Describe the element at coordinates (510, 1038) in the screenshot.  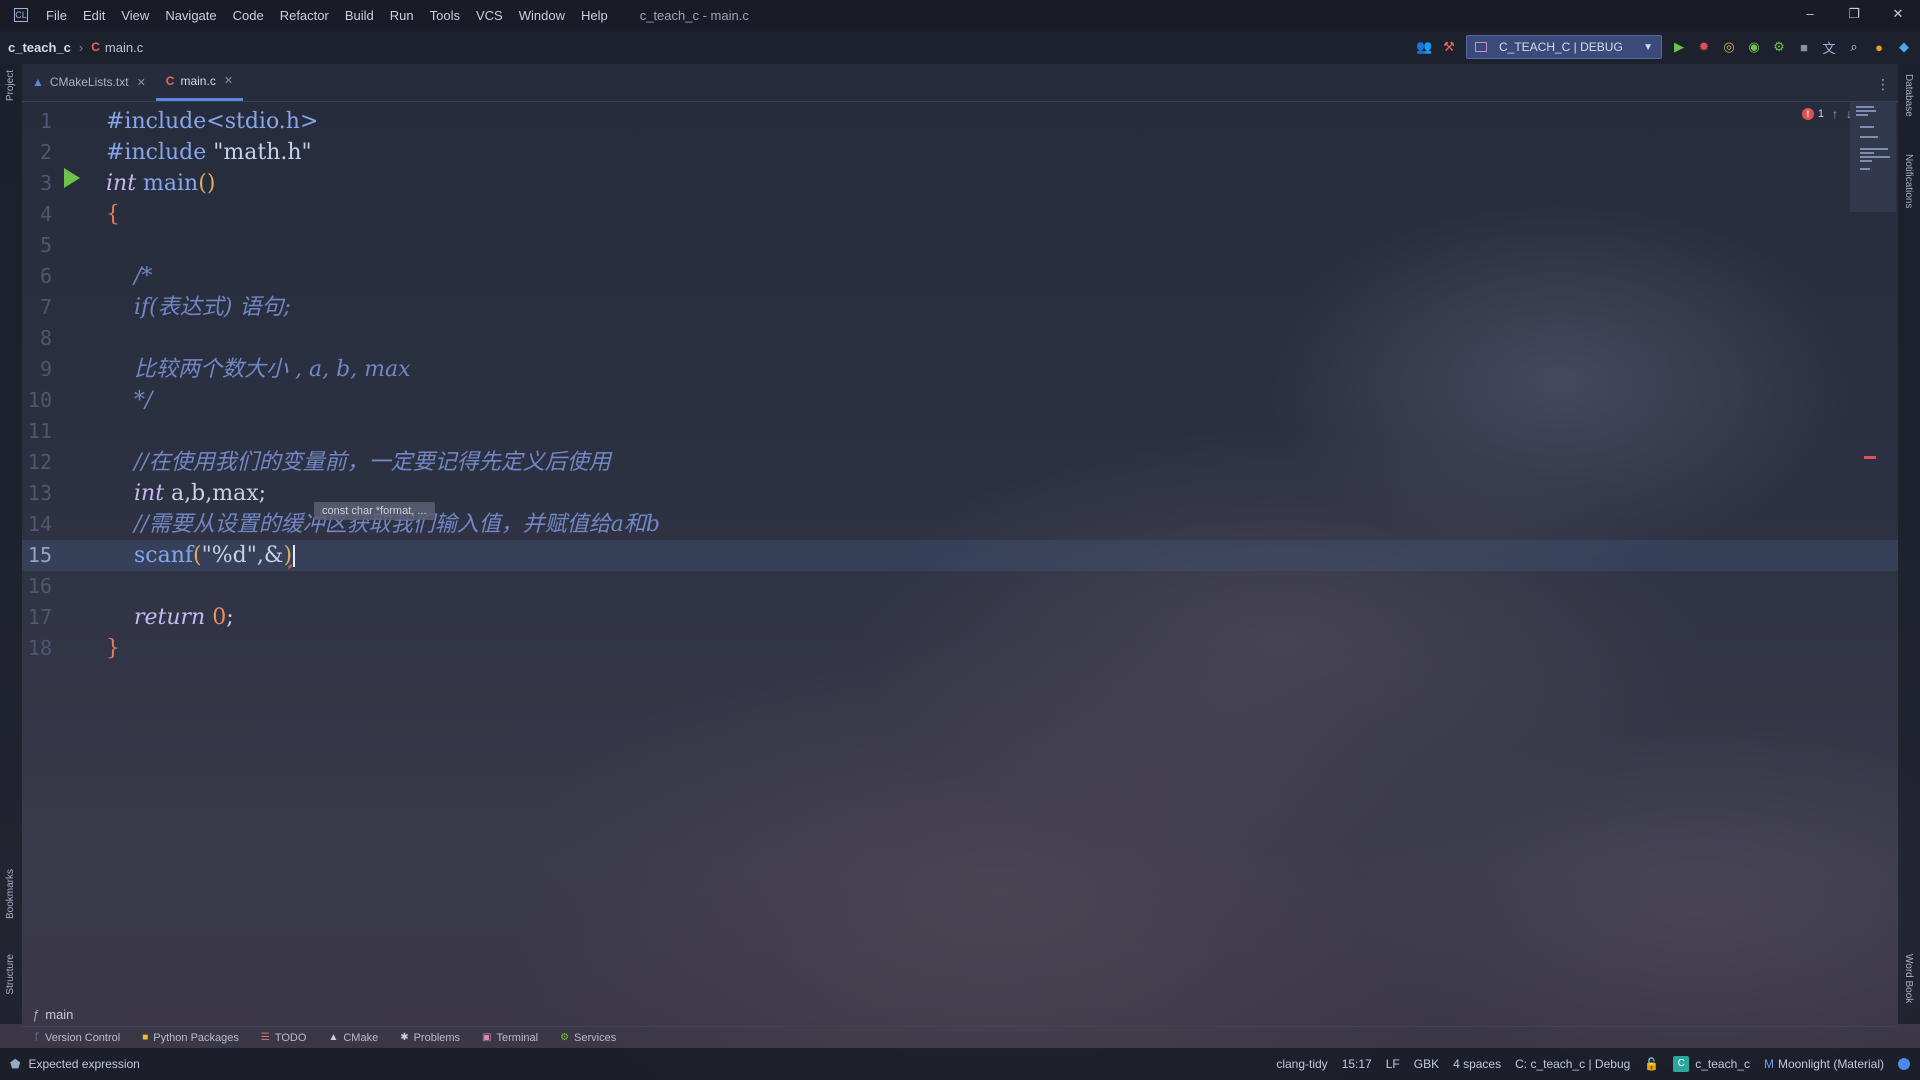
I see `terminal-tool-button: ▣ Terminal` at that location.